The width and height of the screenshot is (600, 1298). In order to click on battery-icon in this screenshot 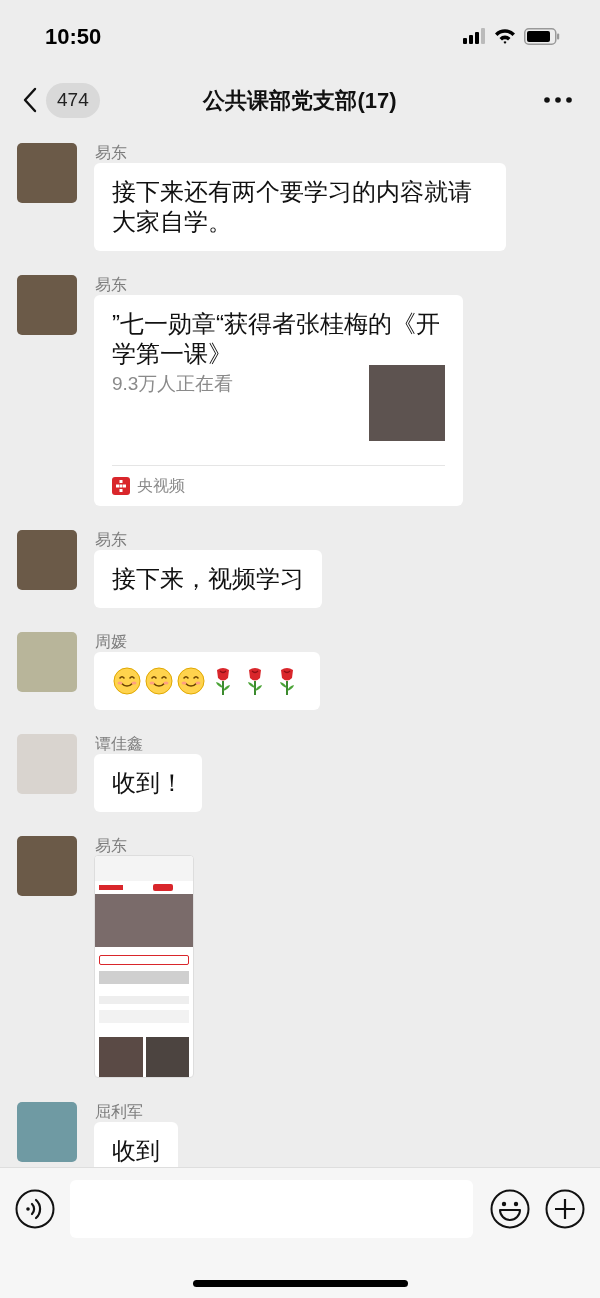, I will do `click(542, 36)`.